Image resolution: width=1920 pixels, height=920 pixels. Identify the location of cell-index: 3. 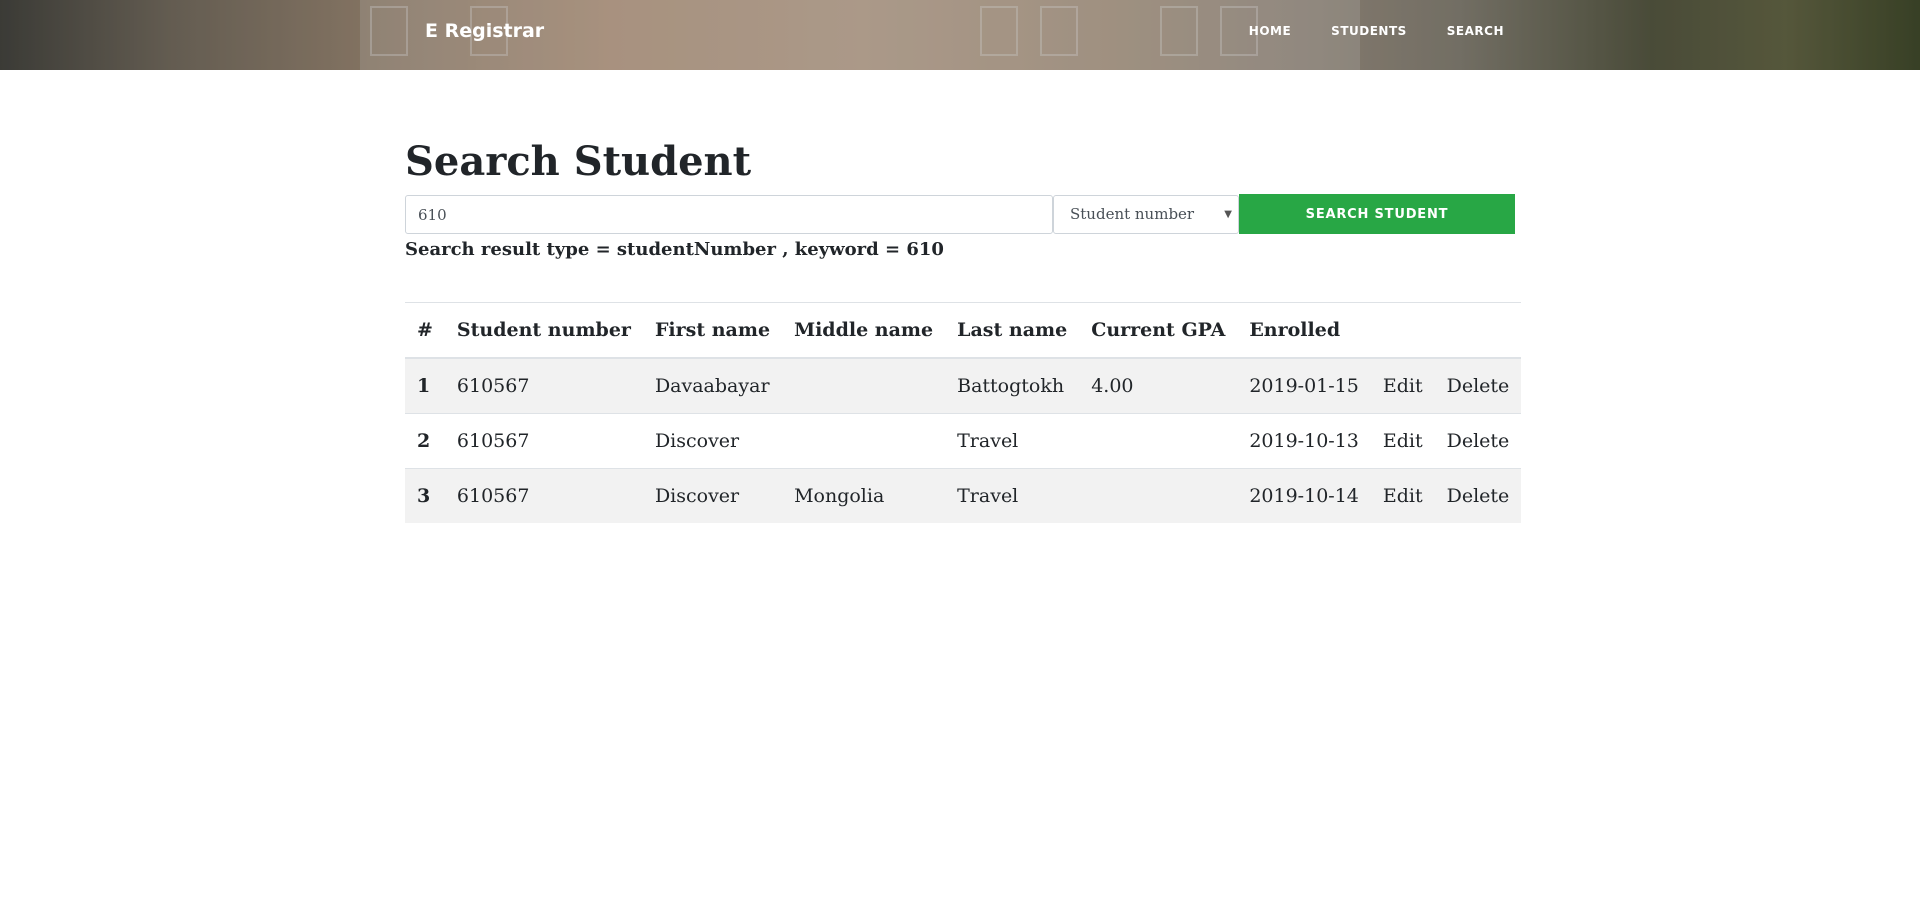
(425, 495).